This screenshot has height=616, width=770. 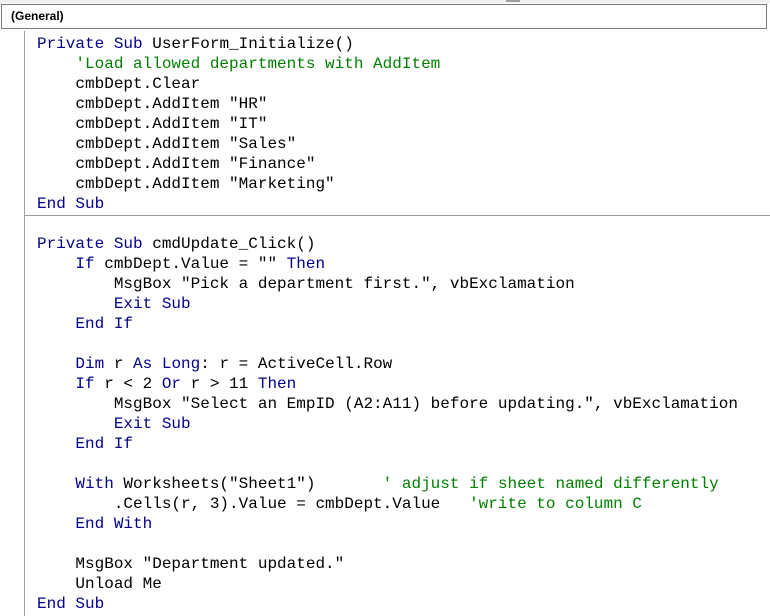 I want to click on code-line: cmbDept.AddItem "Finance", so click(x=397, y=164).